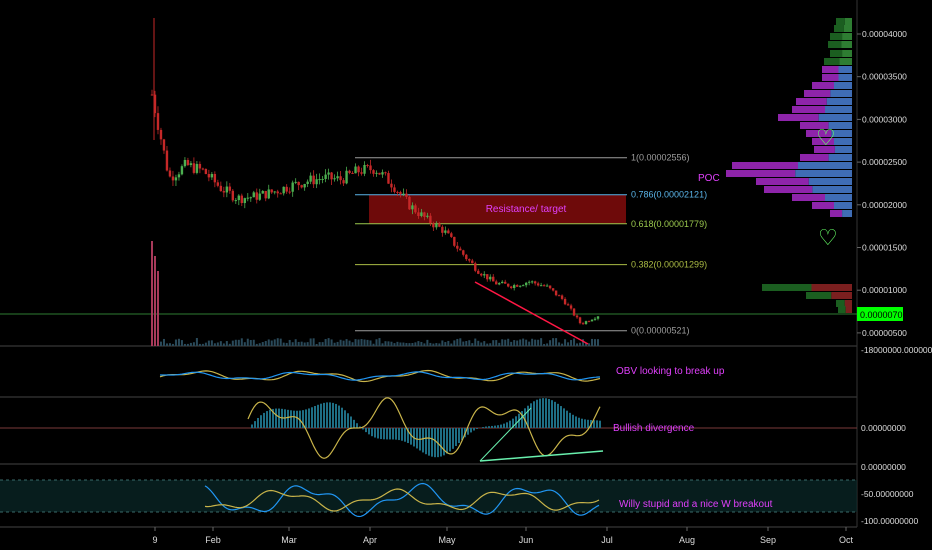 This screenshot has width=932, height=550. I want to click on y-tick-label: 0.00002500, so click(884, 162).